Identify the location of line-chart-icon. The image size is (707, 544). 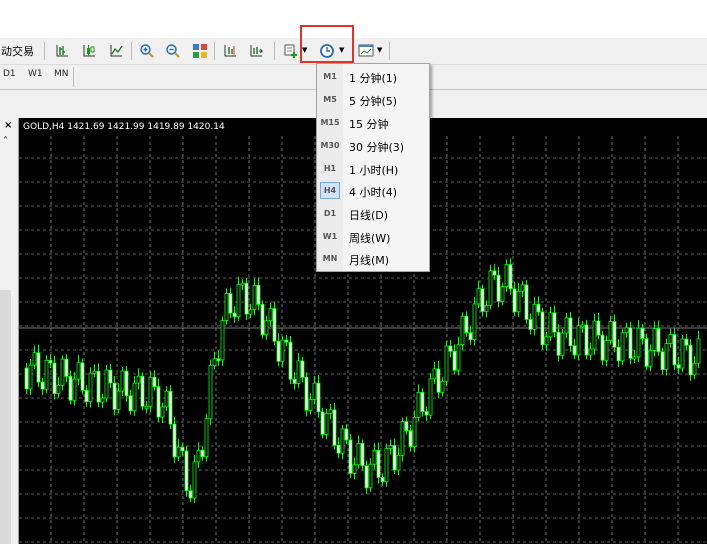
(116, 51).